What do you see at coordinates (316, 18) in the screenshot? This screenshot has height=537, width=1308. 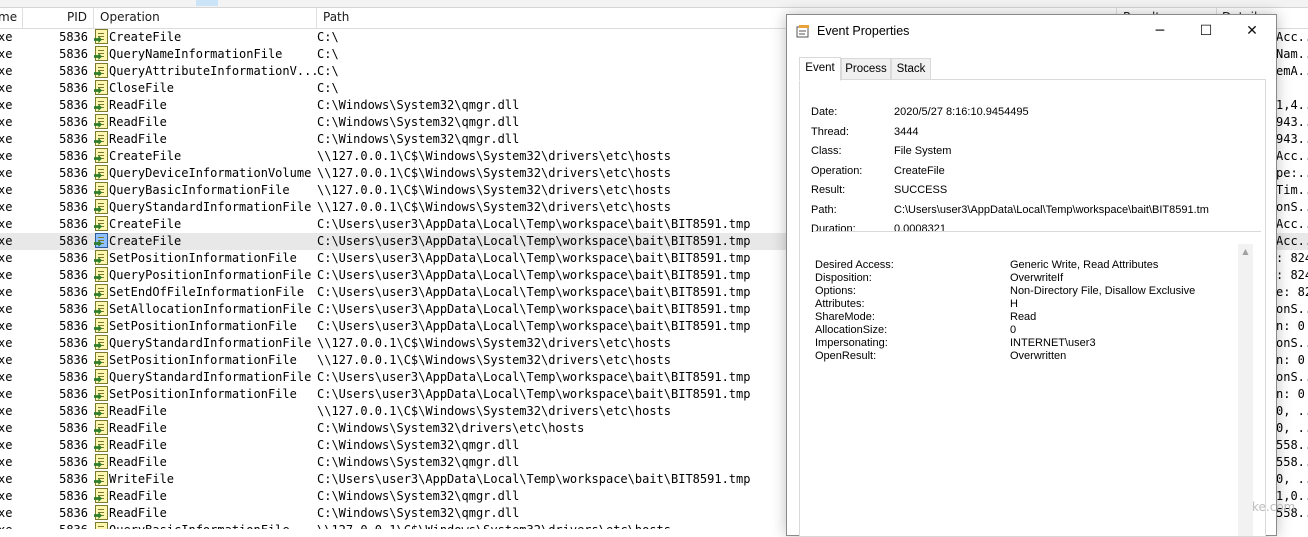 I see `header-separator` at bounding box center [316, 18].